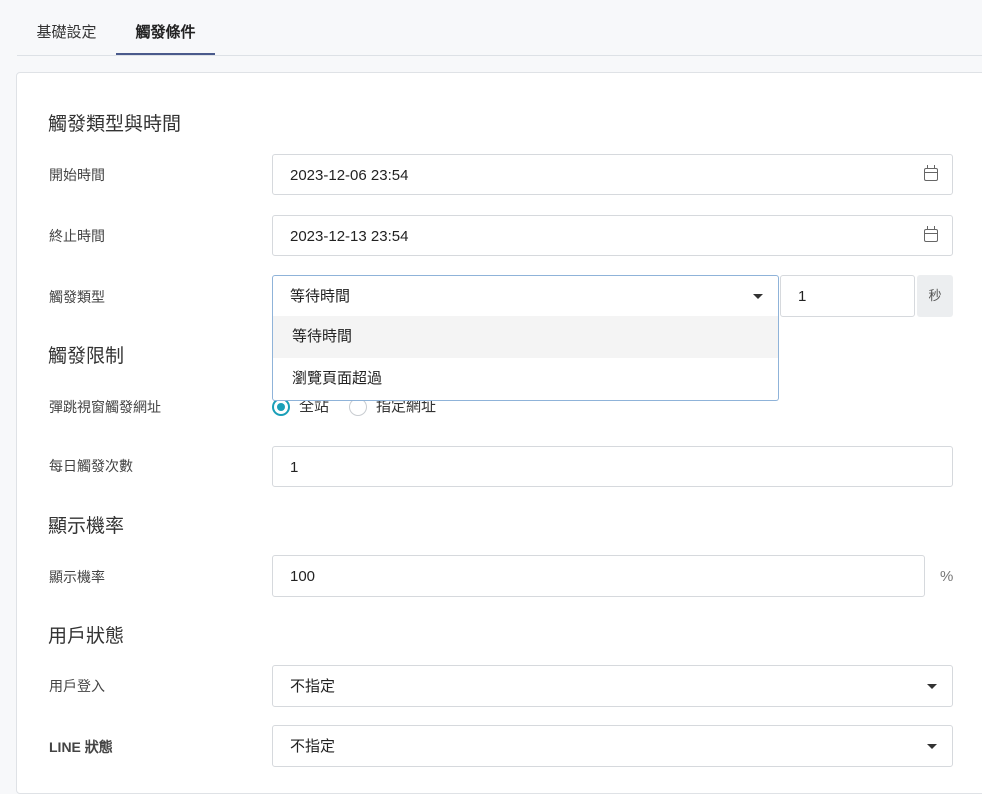 The image size is (982, 794). I want to click on line-state-select: 不指定, so click(612, 746).